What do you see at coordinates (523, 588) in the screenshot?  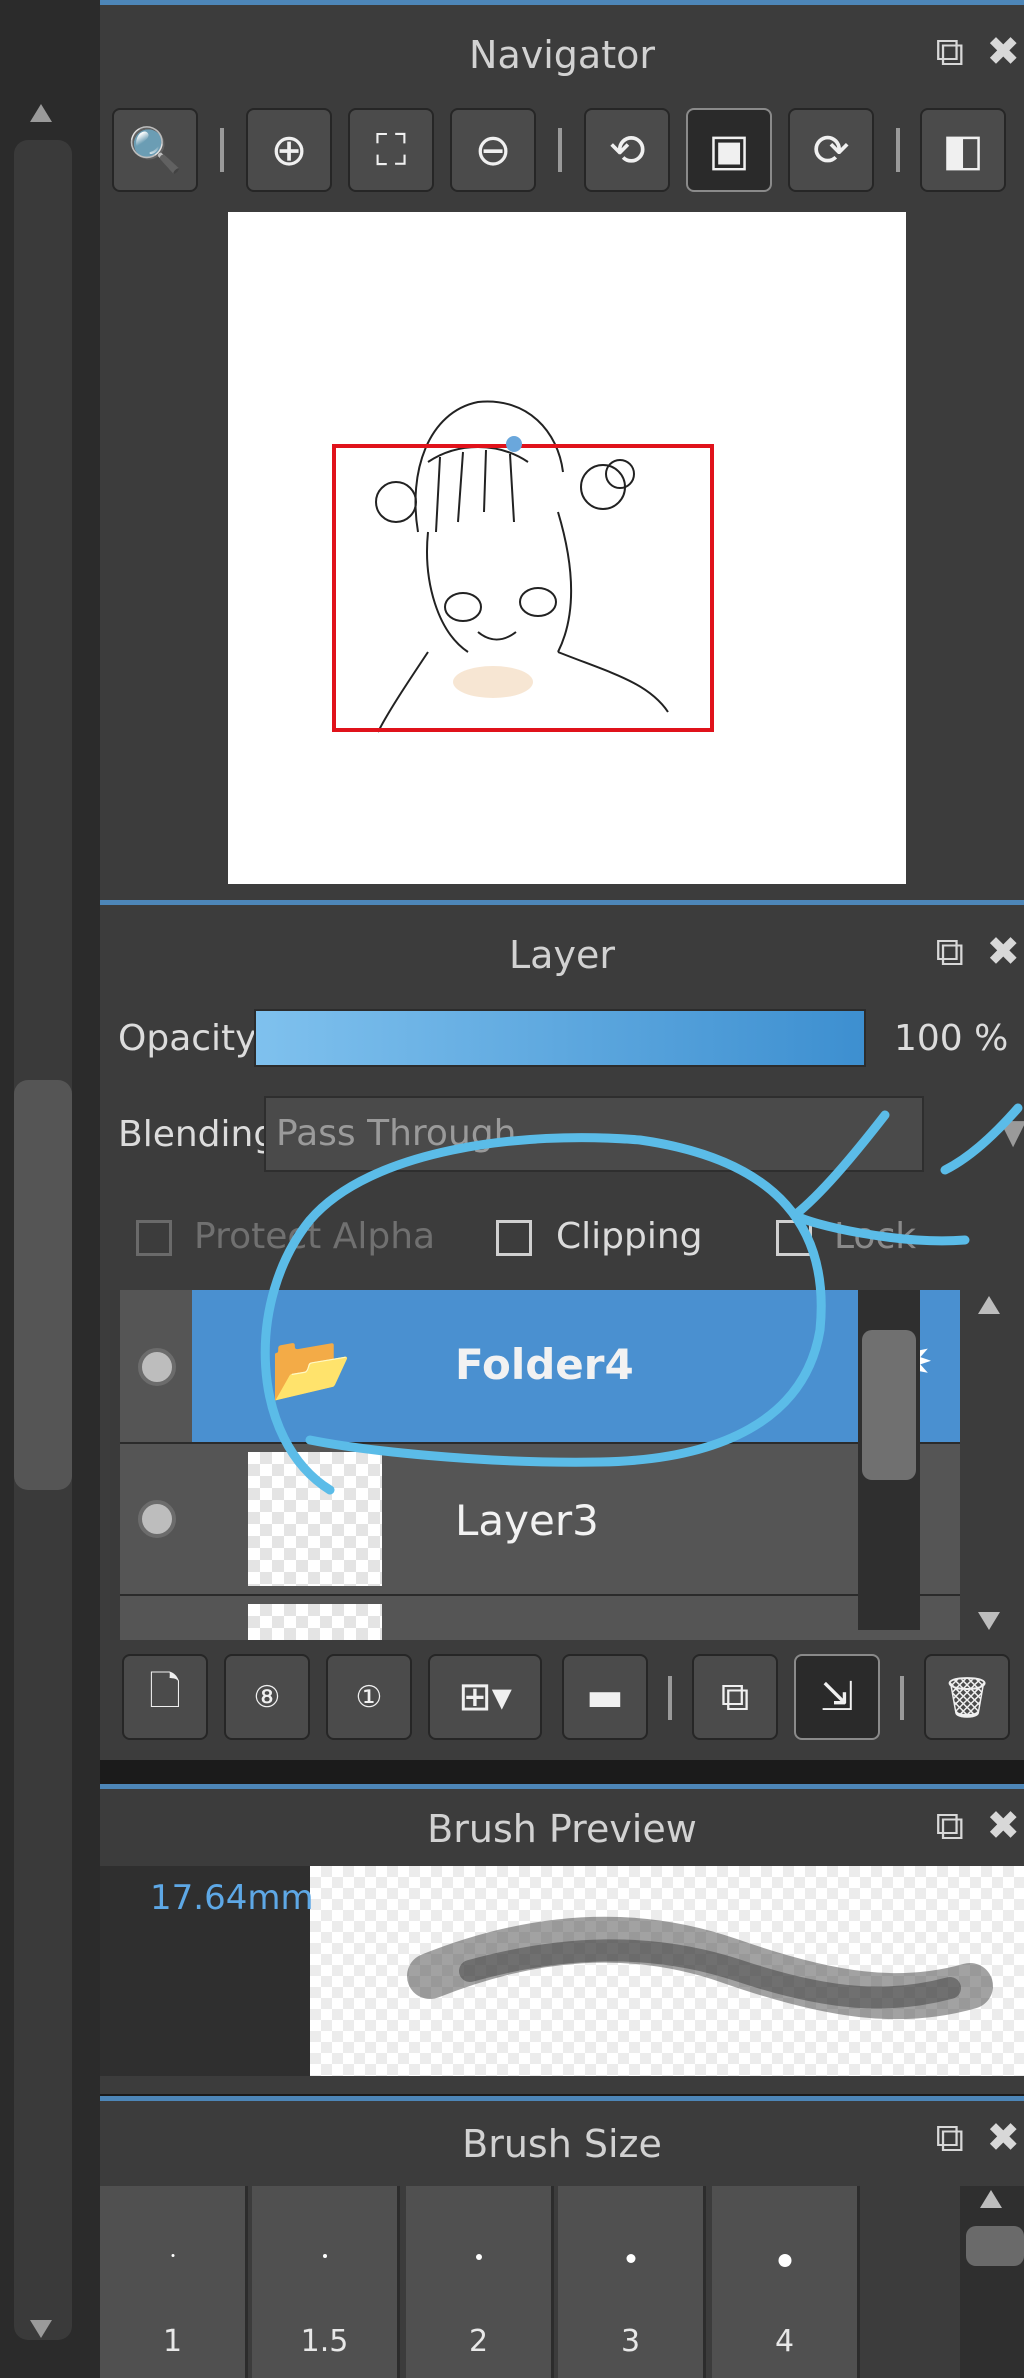 I see `navigator-view-rectangle` at bounding box center [523, 588].